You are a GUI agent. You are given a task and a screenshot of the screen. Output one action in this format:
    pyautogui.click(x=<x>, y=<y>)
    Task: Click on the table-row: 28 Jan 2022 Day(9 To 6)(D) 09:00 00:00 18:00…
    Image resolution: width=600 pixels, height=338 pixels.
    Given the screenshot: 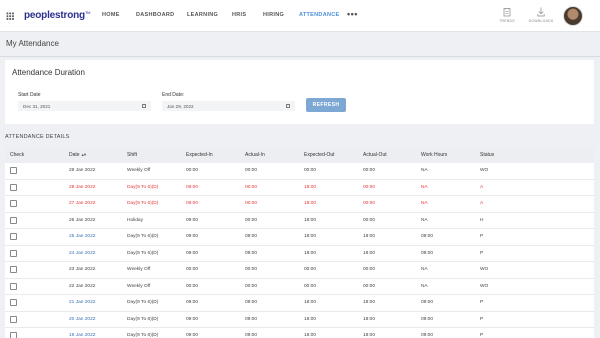 What is the action you would take?
    pyautogui.click(x=299, y=188)
    